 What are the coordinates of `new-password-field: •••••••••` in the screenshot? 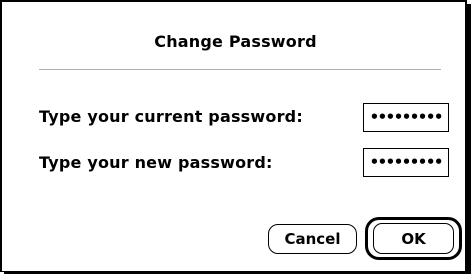 It's located at (406, 162).